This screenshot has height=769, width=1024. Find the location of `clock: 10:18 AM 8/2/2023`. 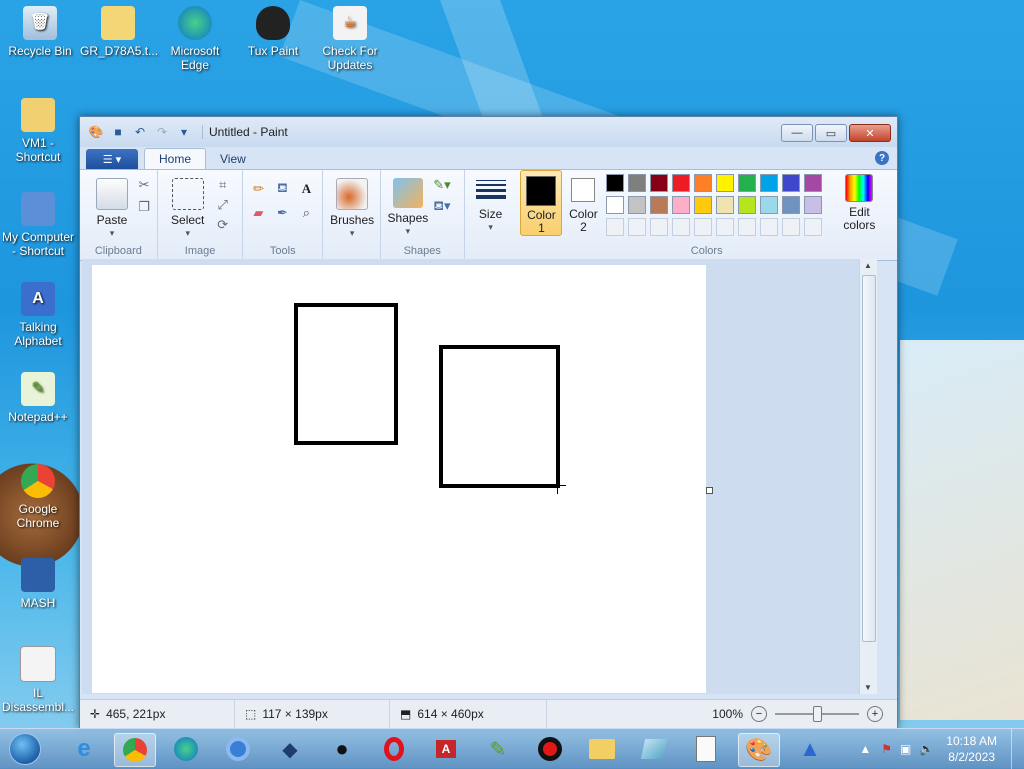

clock: 10:18 AM 8/2/2023 is located at coordinates (971, 749).